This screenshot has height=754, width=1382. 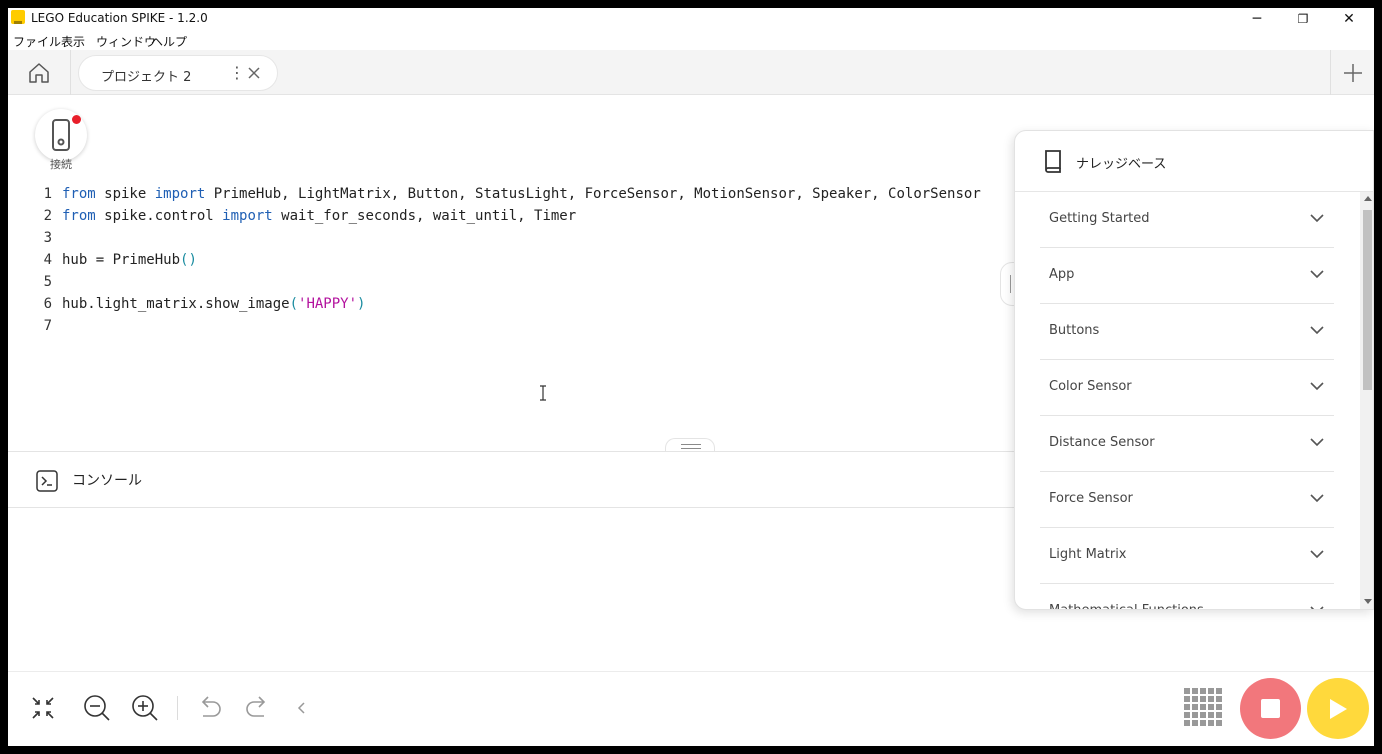 What do you see at coordinates (1187, 388) in the screenshot?
I see `knowledge-base-item: Color Sensor` at bounding box center [1187, 388].